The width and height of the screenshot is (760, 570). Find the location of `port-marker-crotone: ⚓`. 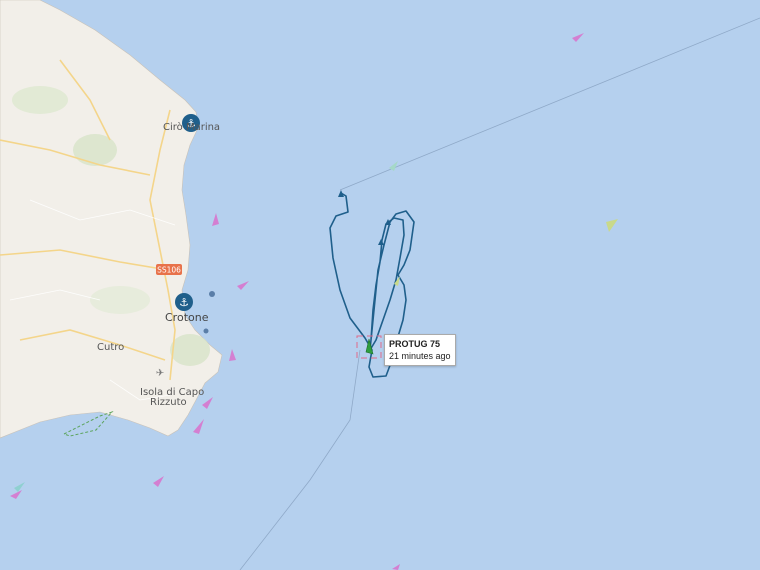

port-marker-crotone: ⚓ is located at coordinates (184, 302).